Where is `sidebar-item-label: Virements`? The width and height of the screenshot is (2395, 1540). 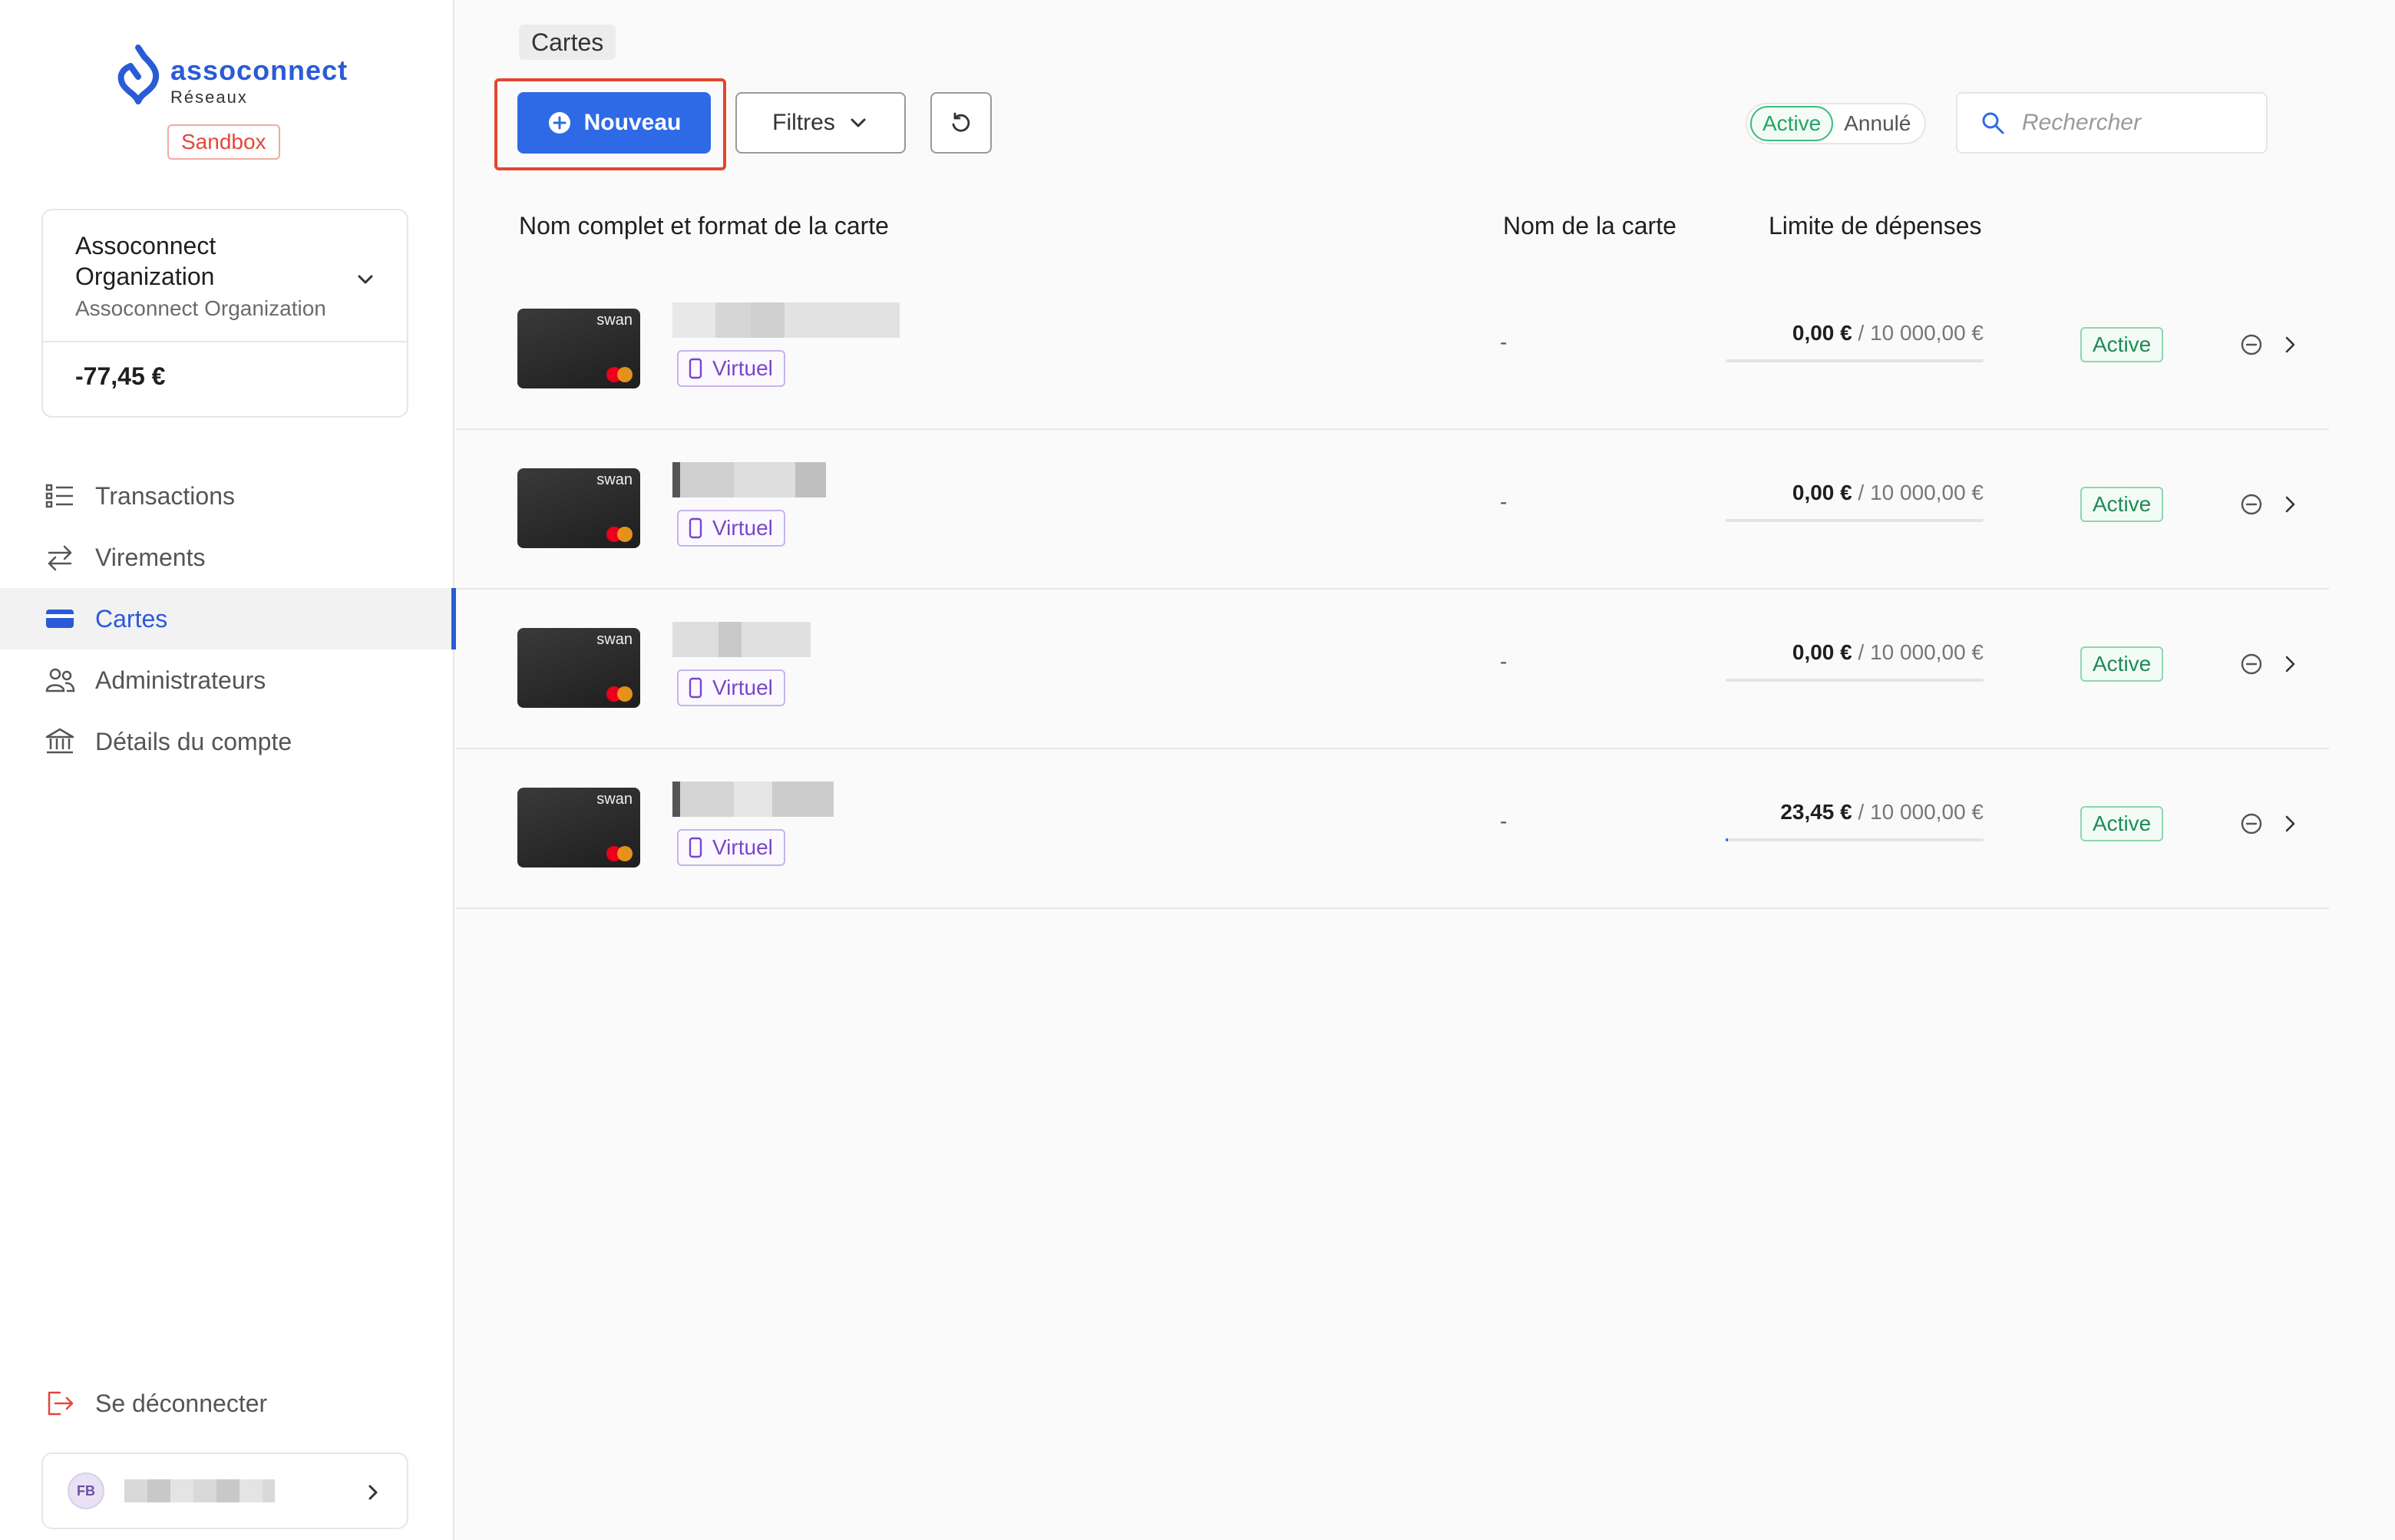
sidebar-item-label: Virements is located at coordinates (150, 557).